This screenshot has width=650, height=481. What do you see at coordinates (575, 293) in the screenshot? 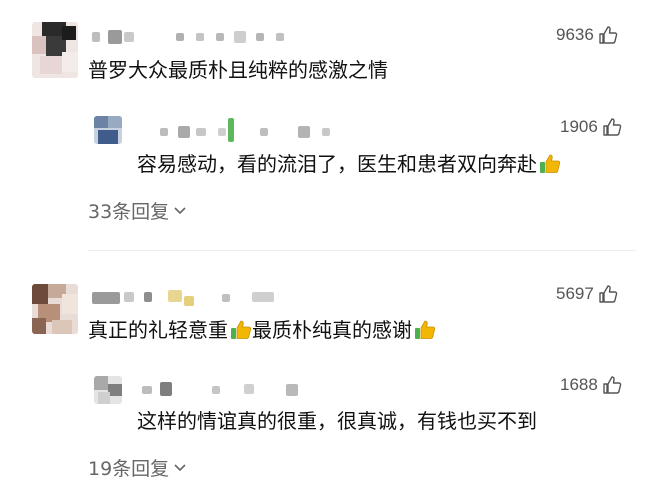
I see `like-count-value: 5697` at bounding box center [575, 293].